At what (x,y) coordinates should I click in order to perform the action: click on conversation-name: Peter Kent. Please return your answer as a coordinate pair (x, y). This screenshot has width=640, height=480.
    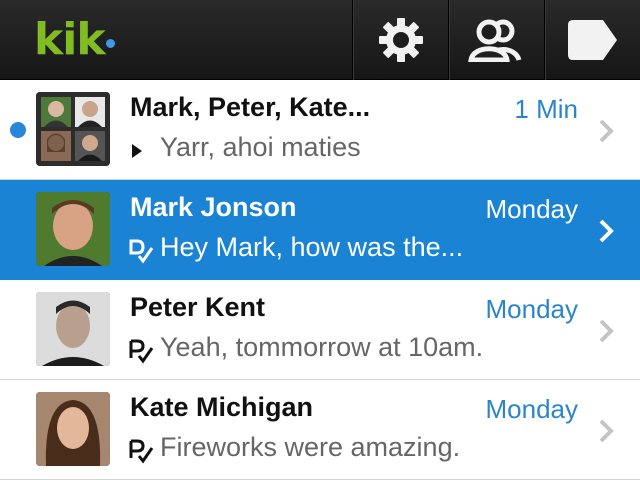
    Looking at the image, I should click on (198, 307).